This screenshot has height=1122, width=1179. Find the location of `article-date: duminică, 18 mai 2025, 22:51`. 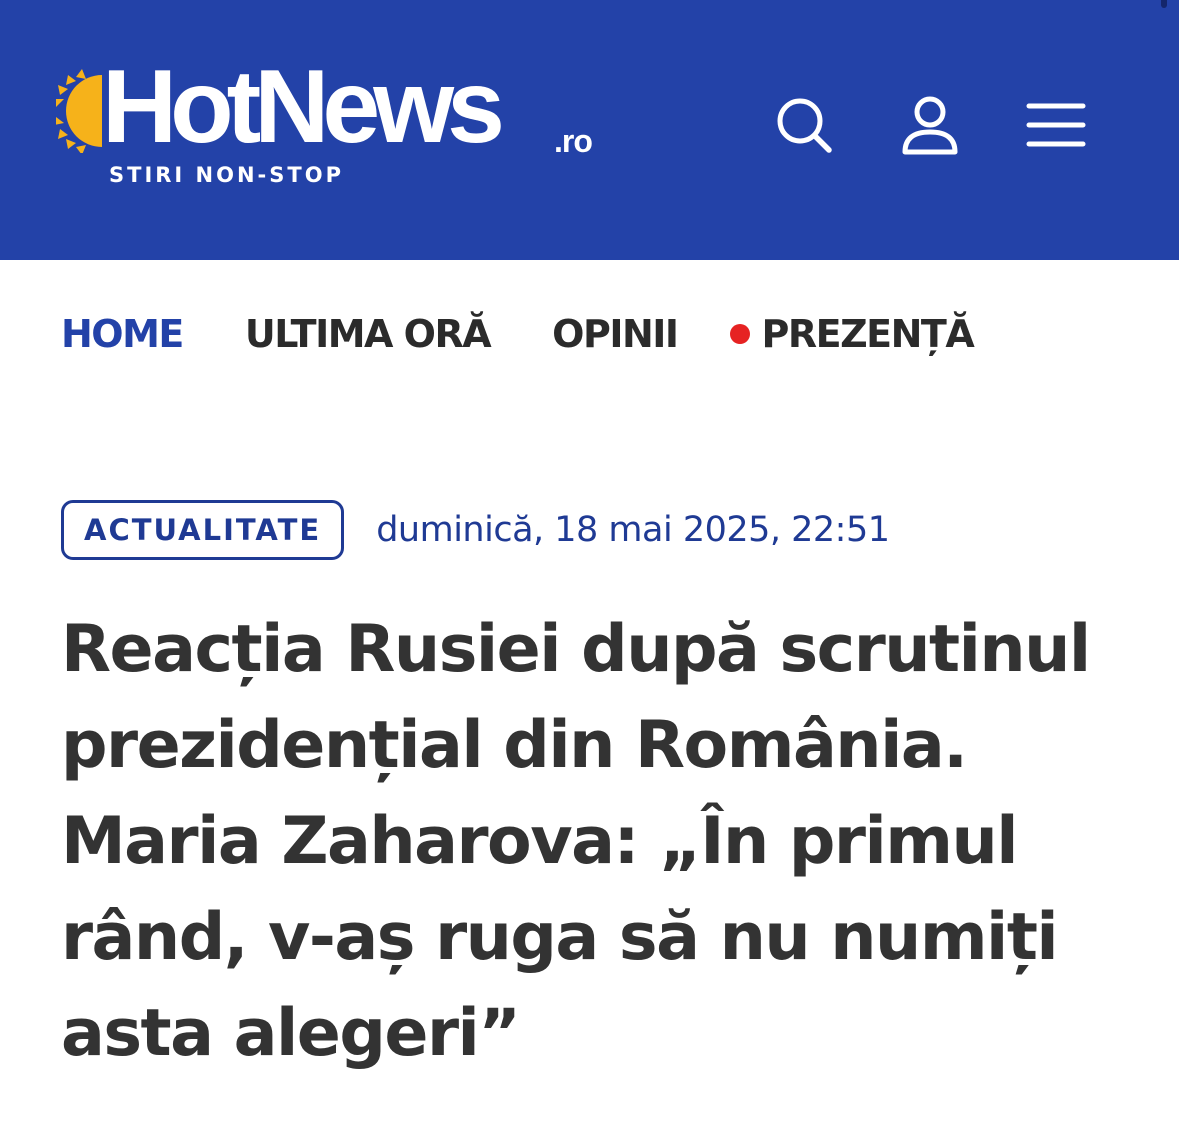

article-date: duminică, 18 mai 2025, 22:51 is located at coordinates (633, 530).